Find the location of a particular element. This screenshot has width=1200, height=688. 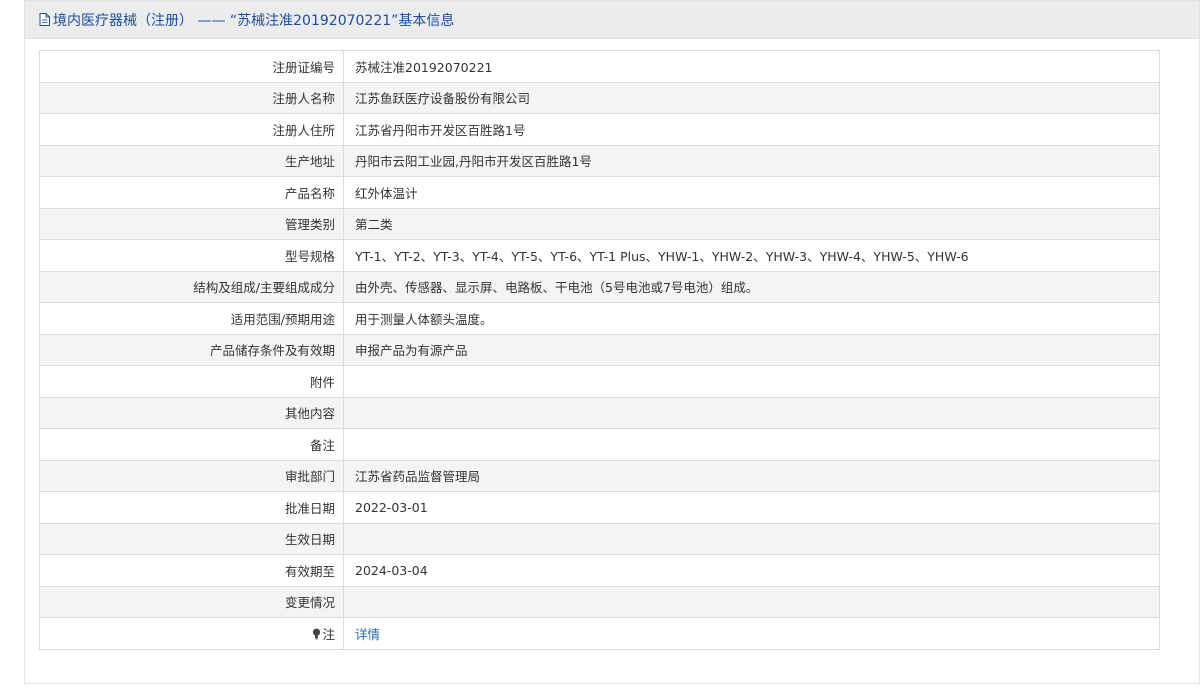

row-label: 产品名称 is located at coordinates (191, 192).